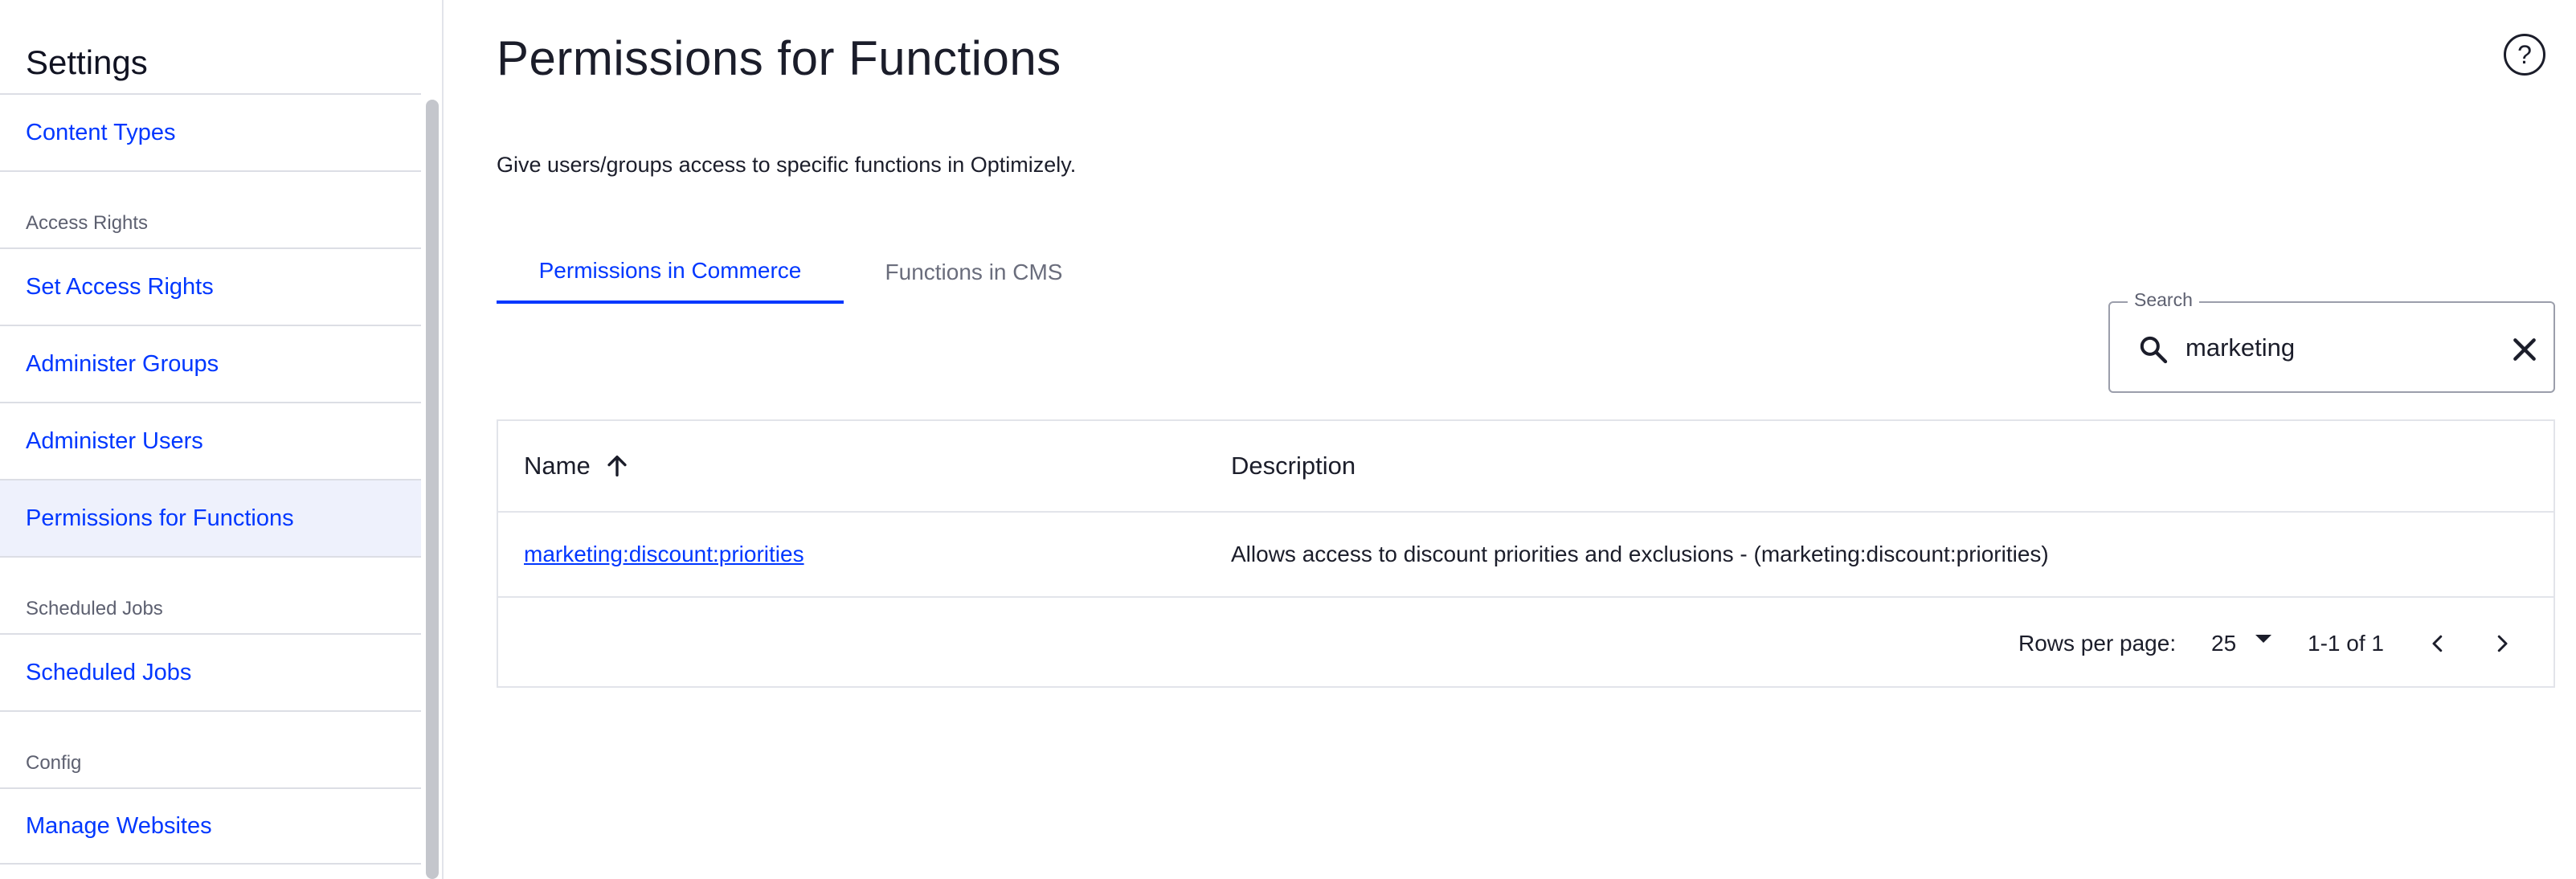 The height and width of the screenshot is (879, 2576). What do you see at coordinates (87, 62) in the screenshot?
I see `sidebar-title: Settings` at bounding box center [87, 62].